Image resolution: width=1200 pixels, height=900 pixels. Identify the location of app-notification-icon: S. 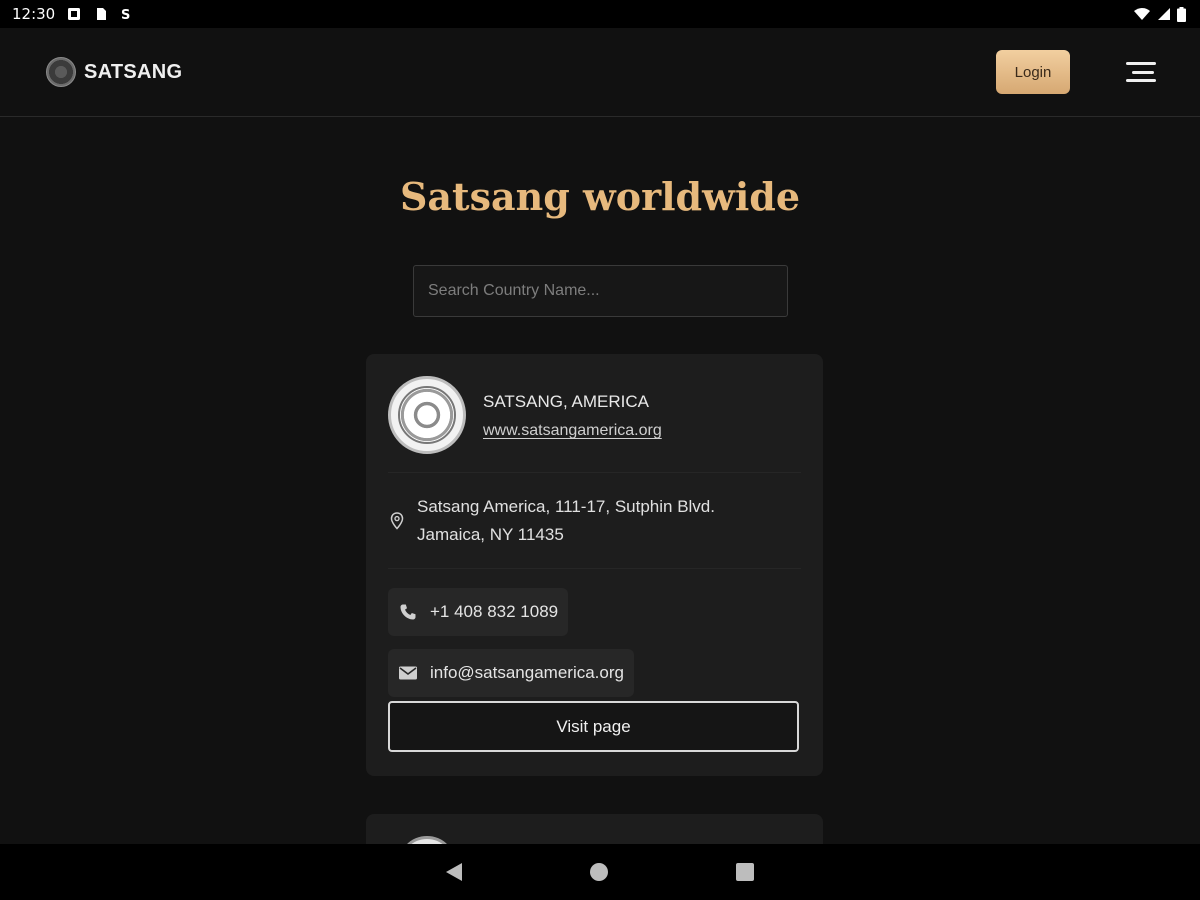
(125, 14).